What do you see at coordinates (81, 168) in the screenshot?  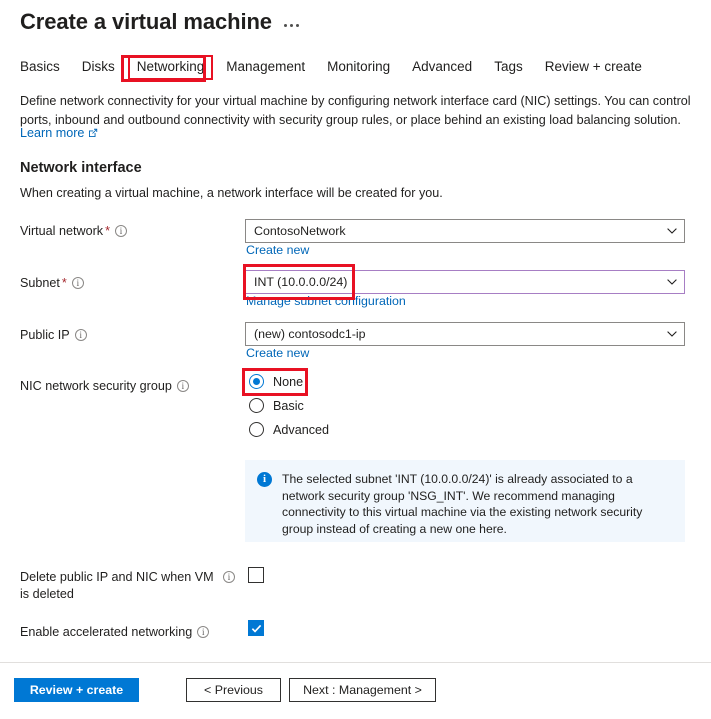 I see `section-title-network-interface: Network interface` at bounding box center [81, 168].